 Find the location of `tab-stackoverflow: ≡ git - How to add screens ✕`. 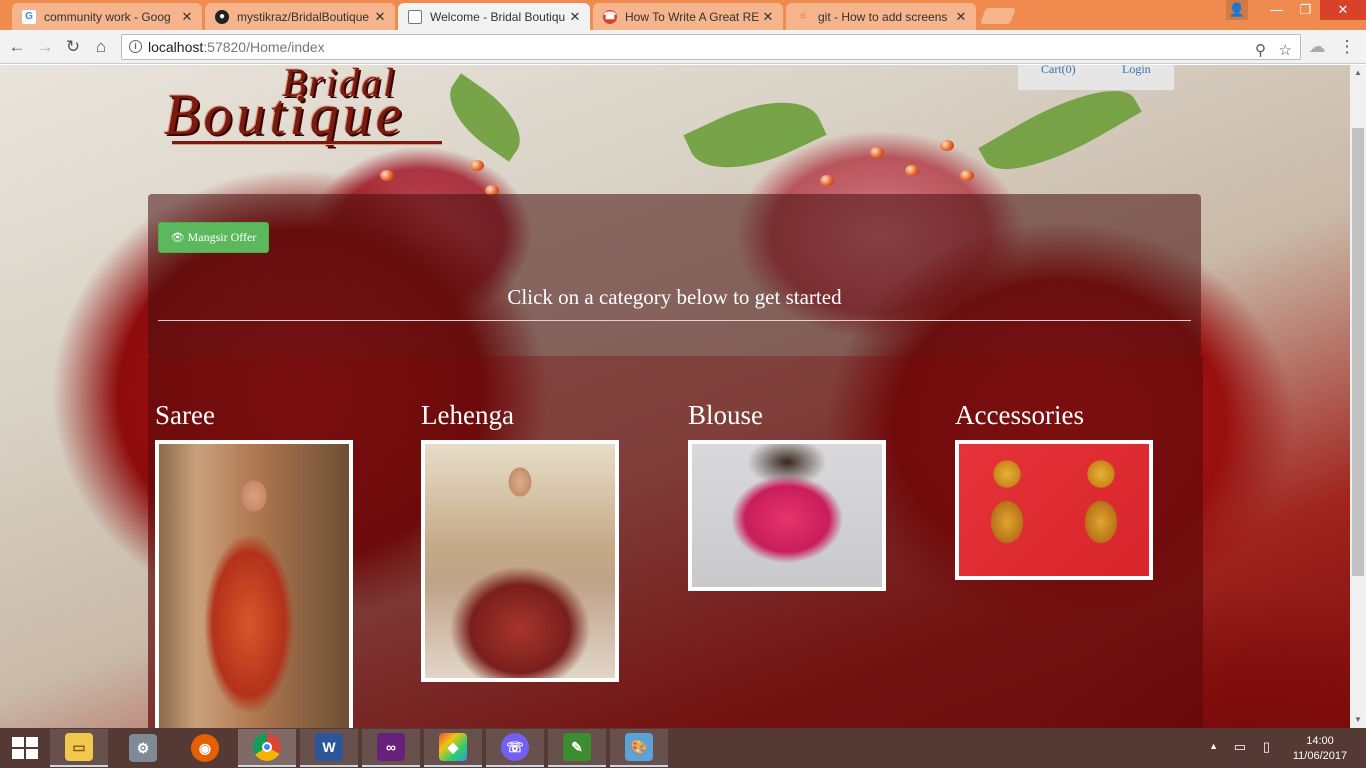

tab-stackoverflow: ≡ git - How to add screens ✕ is located at coordinates (881, 16).